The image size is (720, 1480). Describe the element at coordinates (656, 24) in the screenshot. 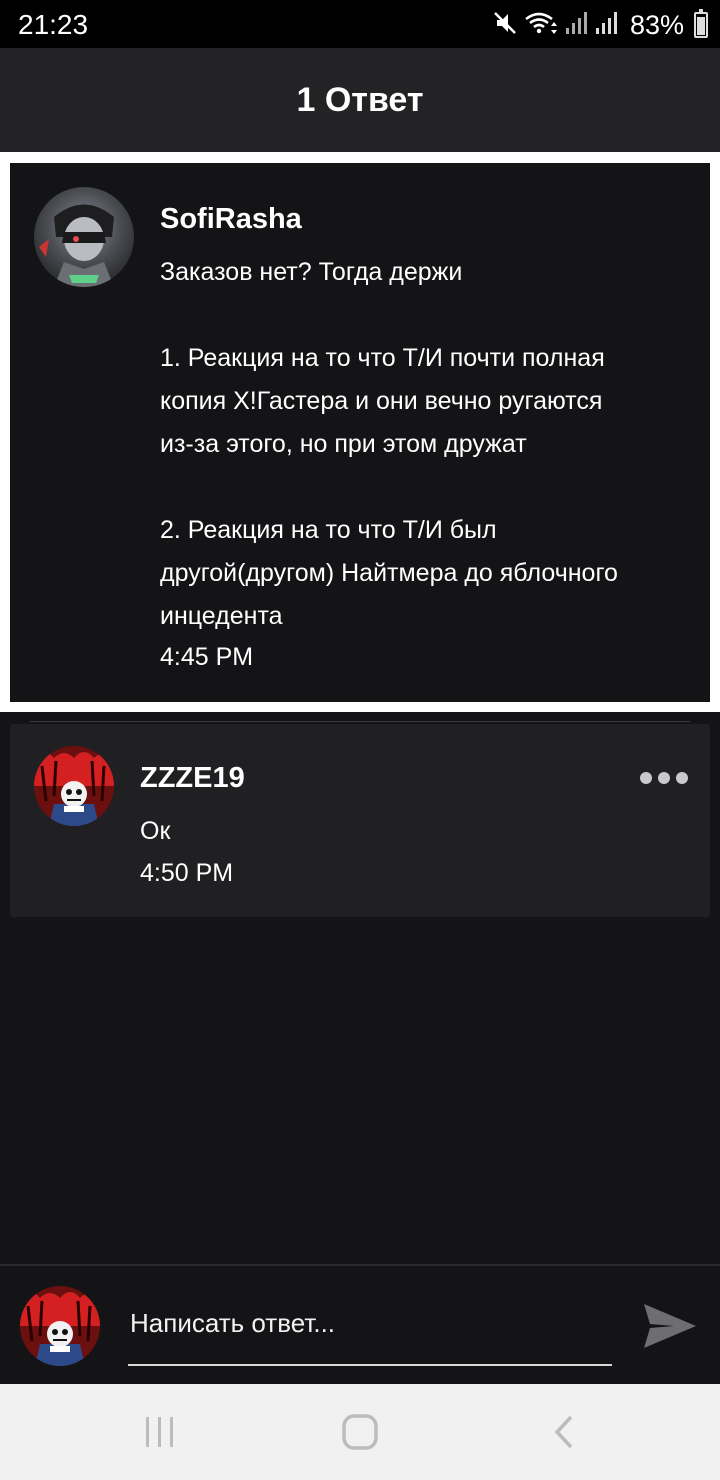

I see `battery-percent: 83%` at that location.